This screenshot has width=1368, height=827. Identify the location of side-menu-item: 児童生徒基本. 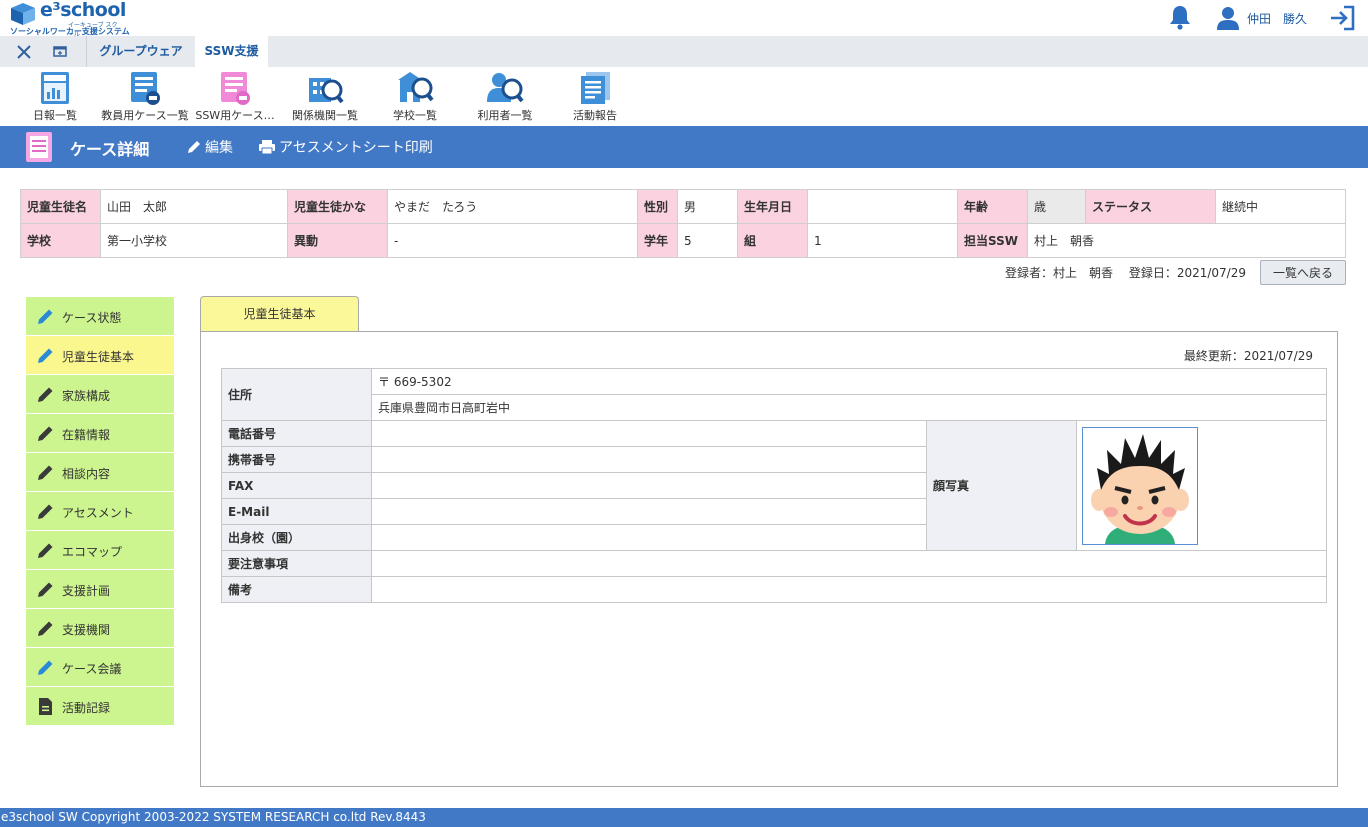
(100, 355).